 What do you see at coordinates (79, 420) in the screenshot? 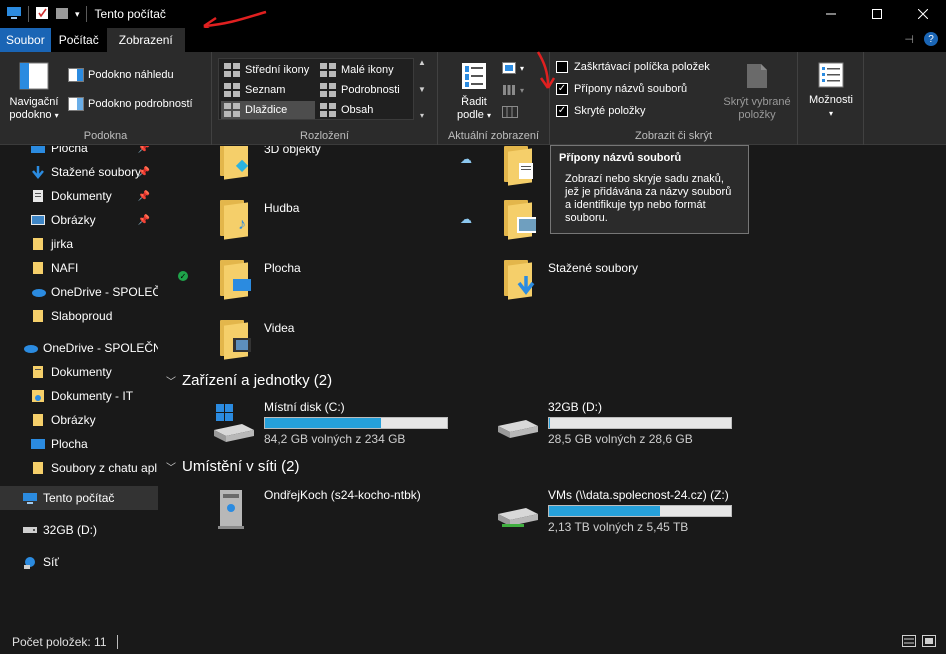
I see `nav-item-onedrive-pictures: Obrázky` at bounding box center [79, 420].